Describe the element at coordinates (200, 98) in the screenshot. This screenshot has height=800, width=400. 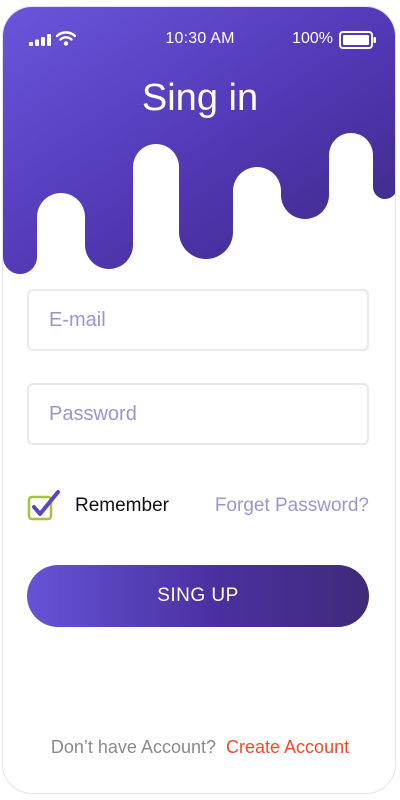
I see `page-title: Sing in` at that location.